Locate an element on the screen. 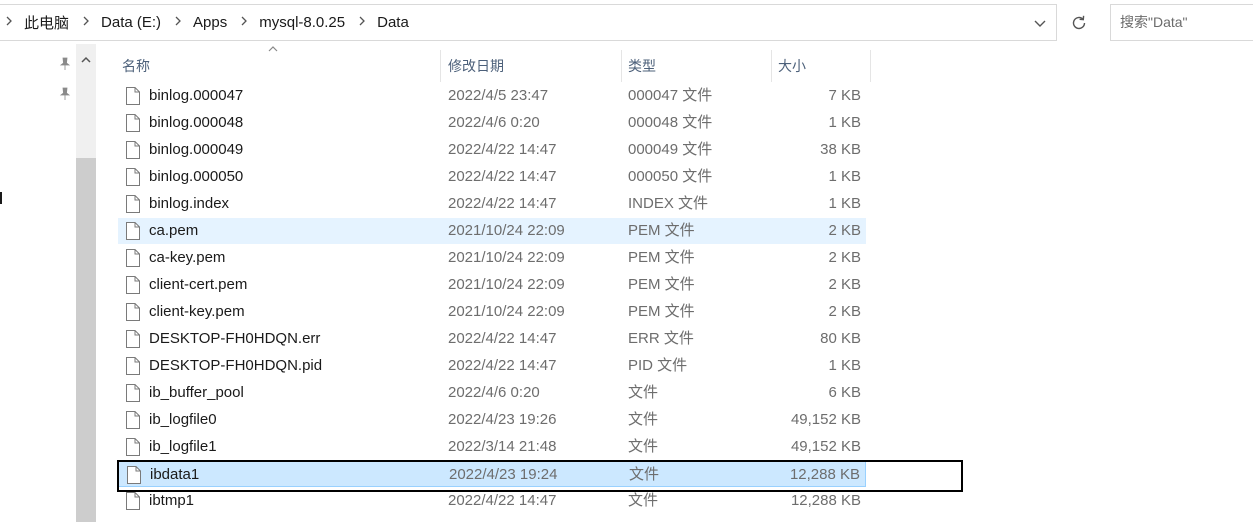  file-row: binlog.000047 2022/4/5 23:47 000047 文件 7 KB is located at coordinates (492, 96).